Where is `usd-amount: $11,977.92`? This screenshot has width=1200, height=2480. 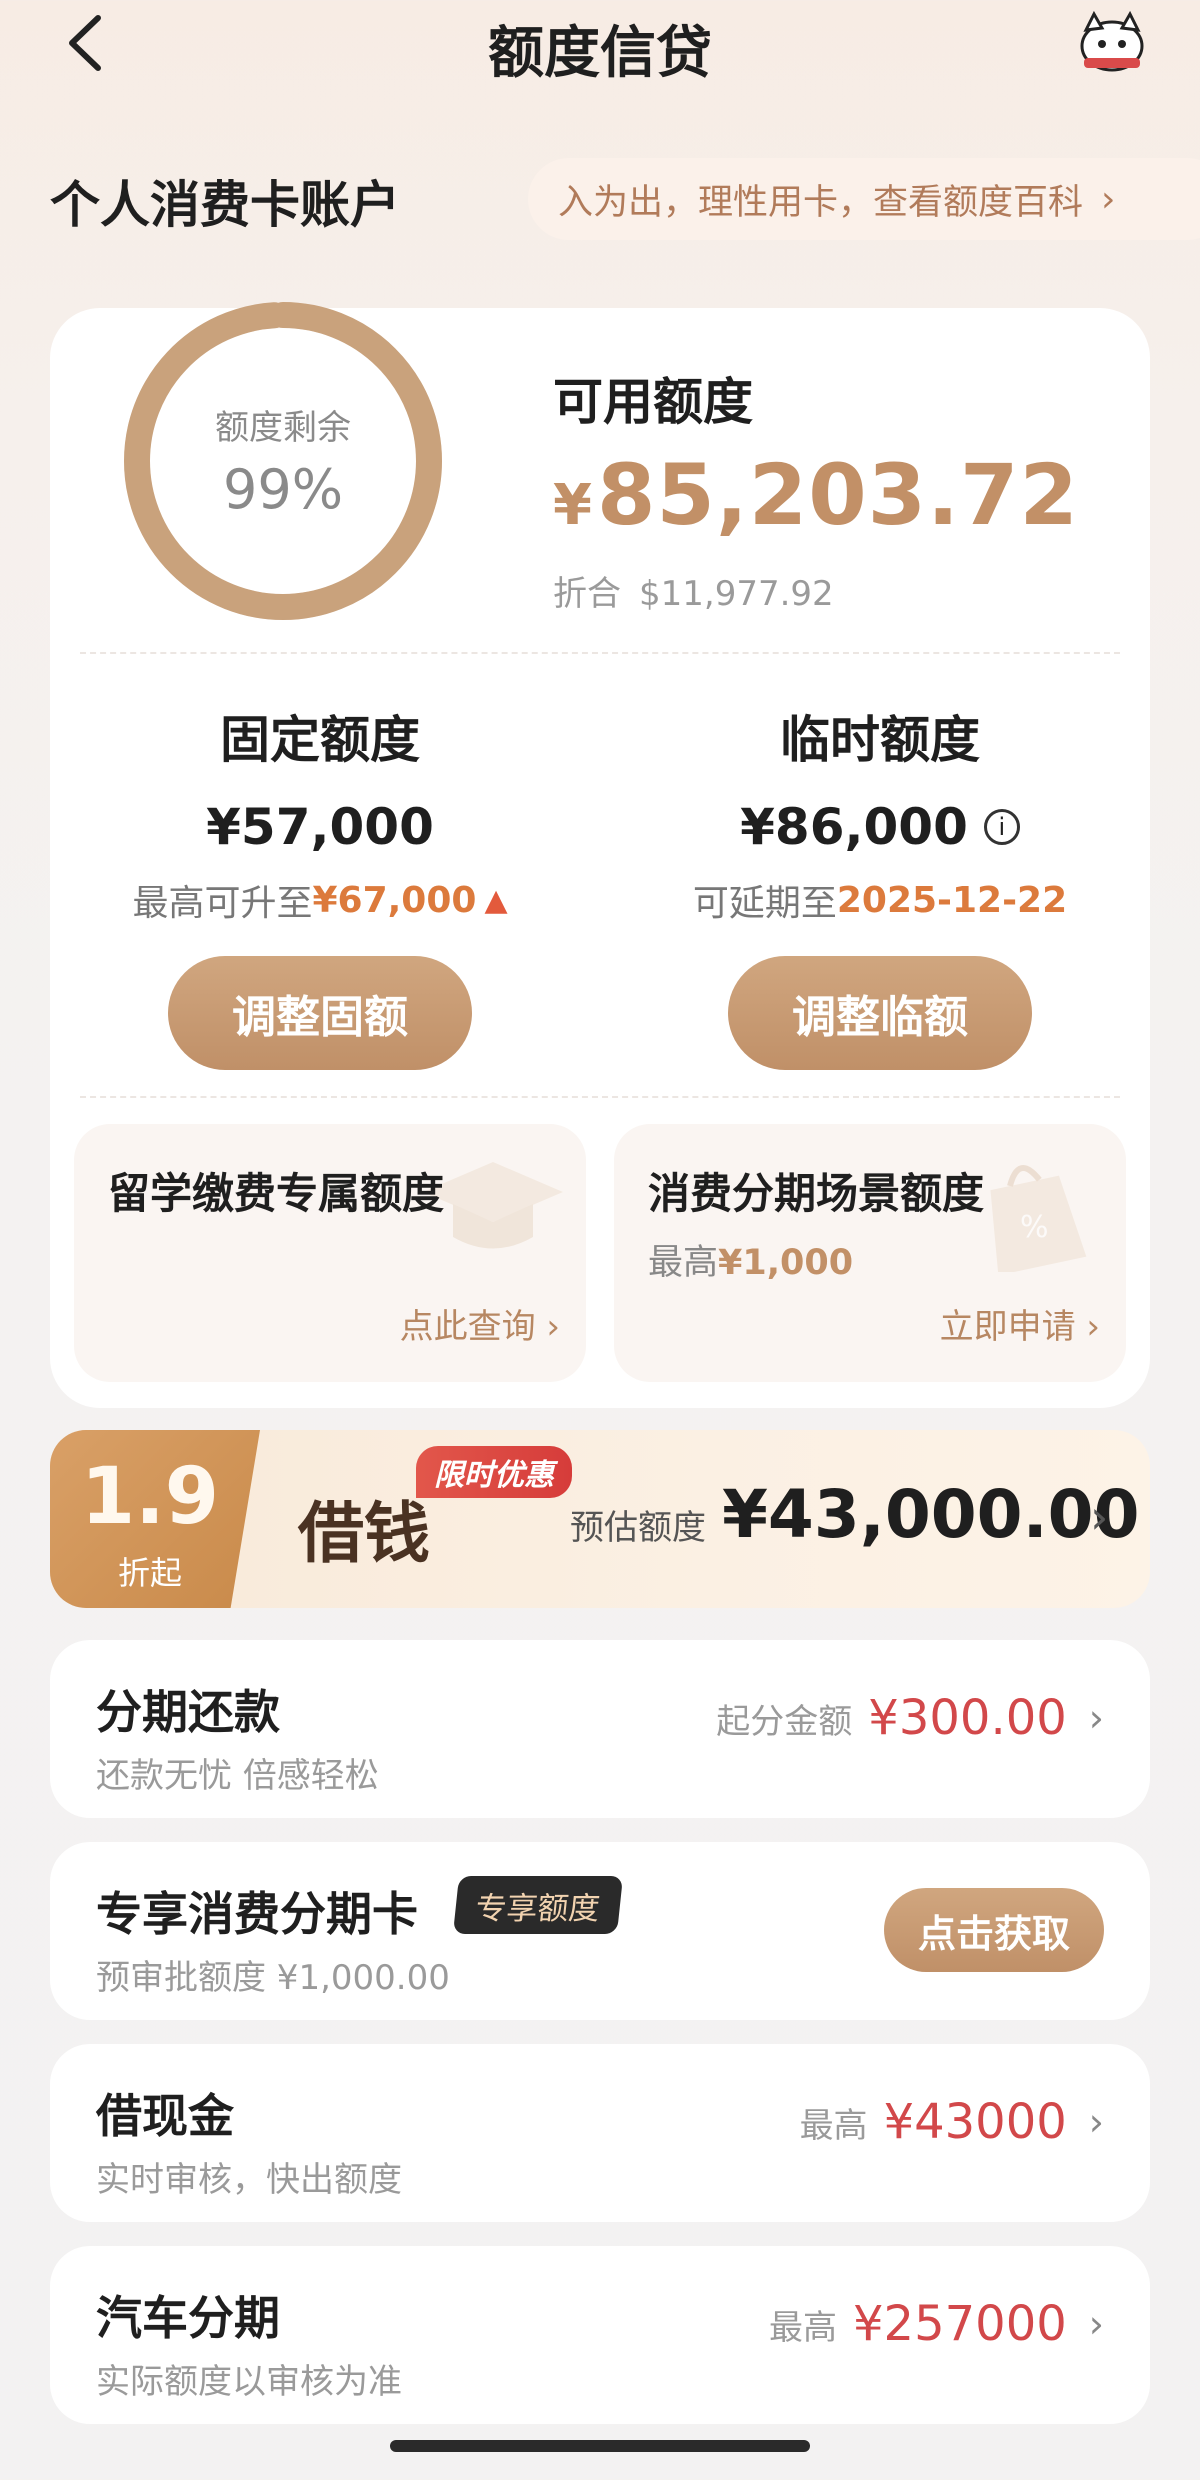 usd-amount: $11,977.92 is located at coordinates (736, 594).